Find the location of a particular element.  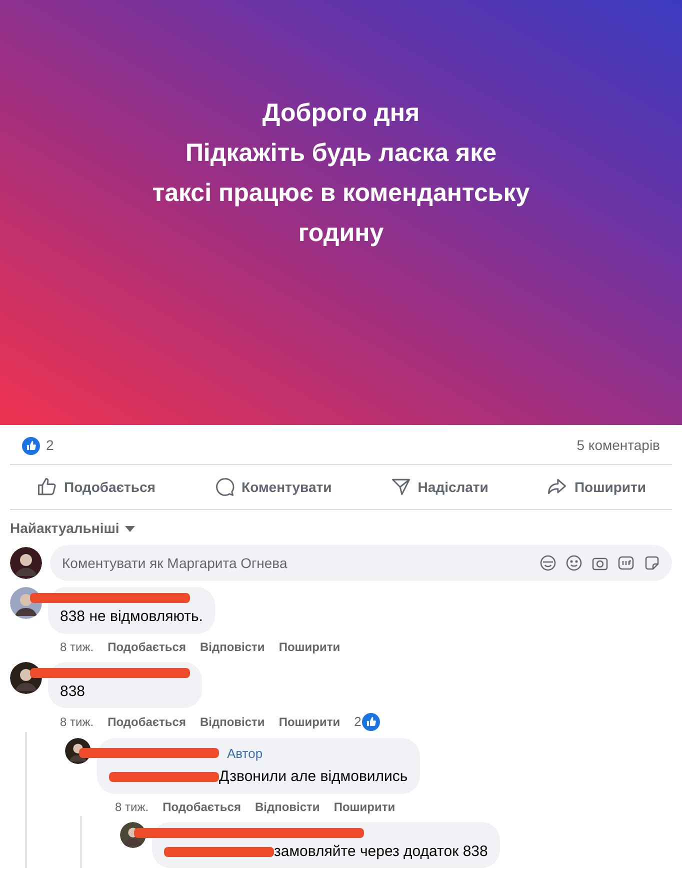

avatar-sticker-icon is located at coordinates (548, 563).